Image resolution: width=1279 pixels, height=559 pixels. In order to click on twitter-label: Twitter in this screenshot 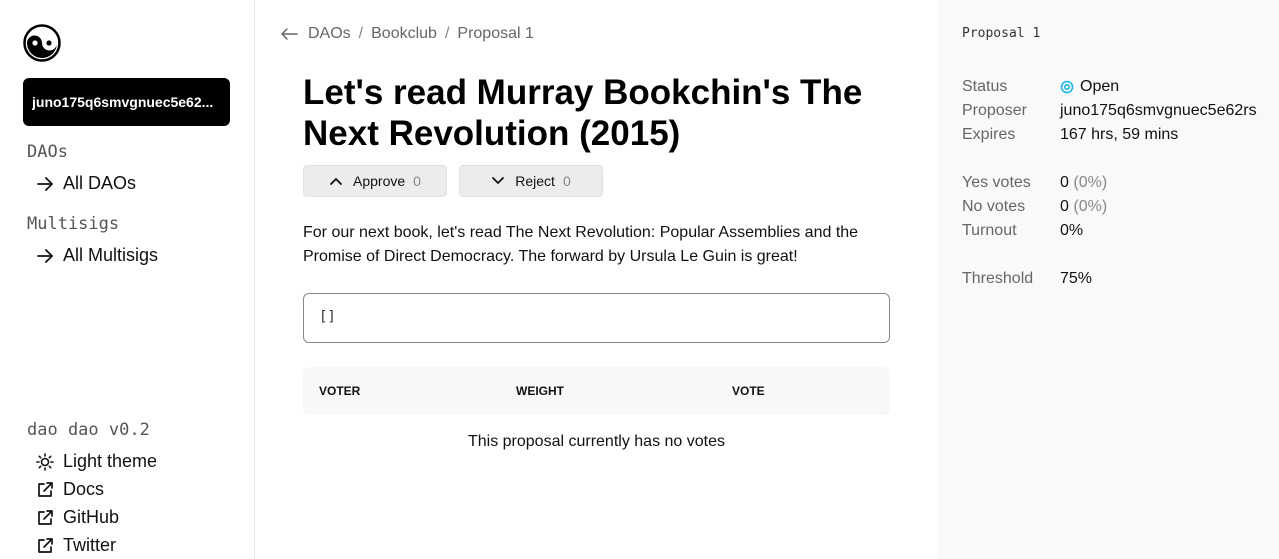, I will do `click(90, 545)`.